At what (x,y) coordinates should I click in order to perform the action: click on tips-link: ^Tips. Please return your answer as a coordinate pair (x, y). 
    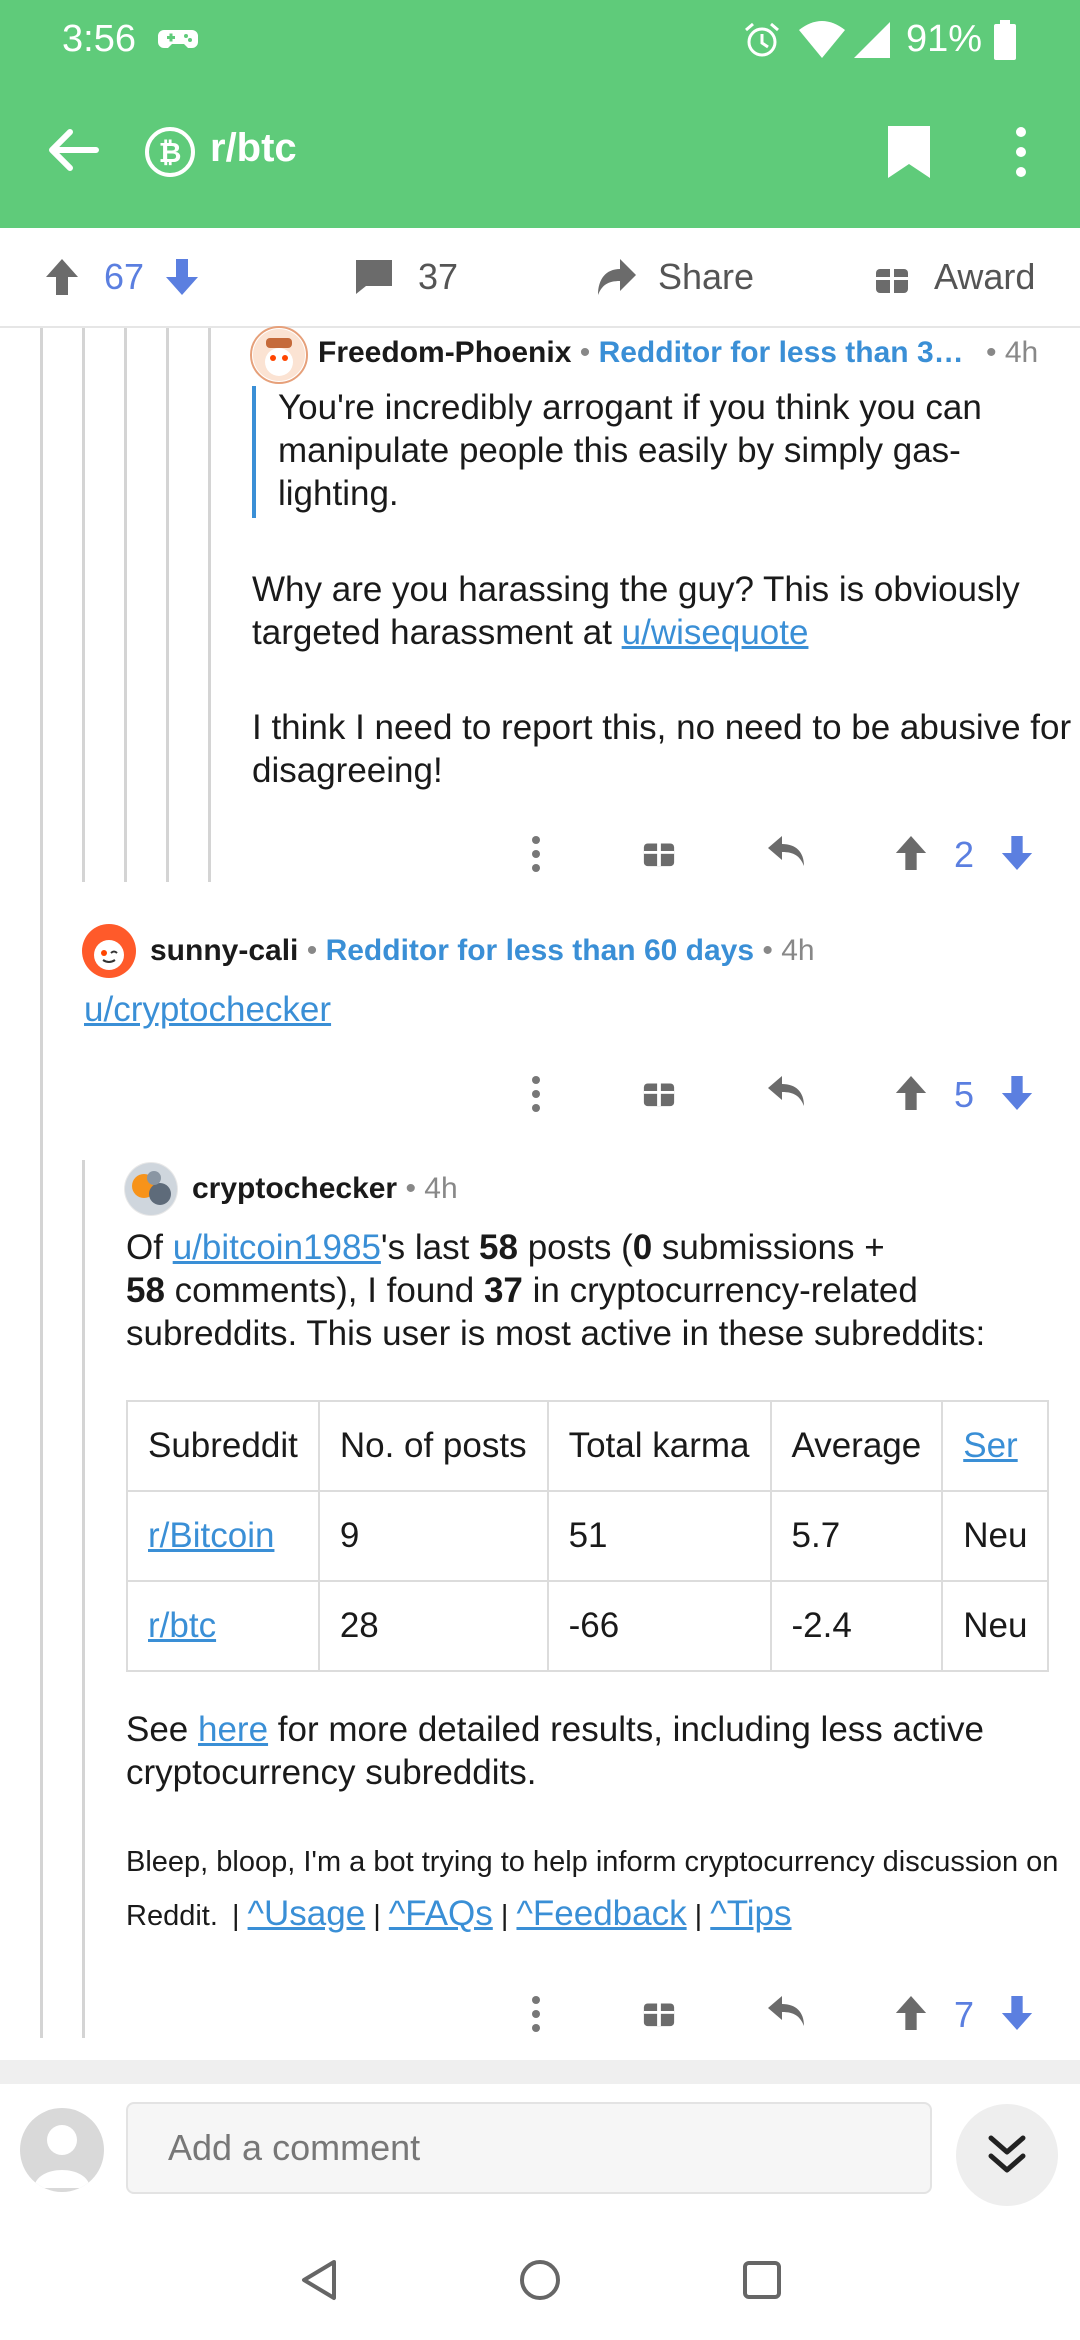
    Looking at the image, I should click on (750, 1913).